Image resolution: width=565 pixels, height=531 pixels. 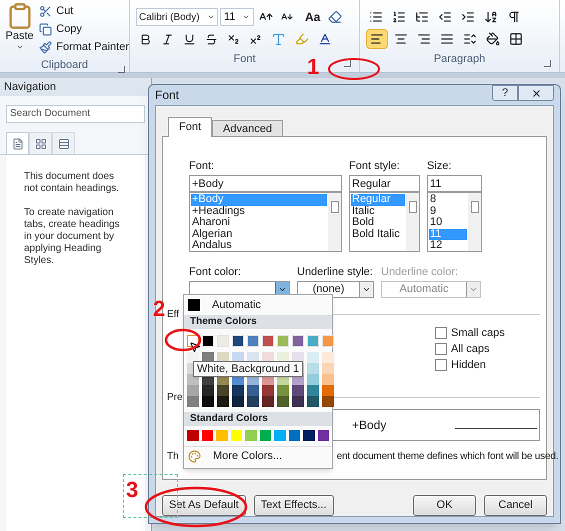 I want to click on field-label: Font:, so click(x=202, y=166).